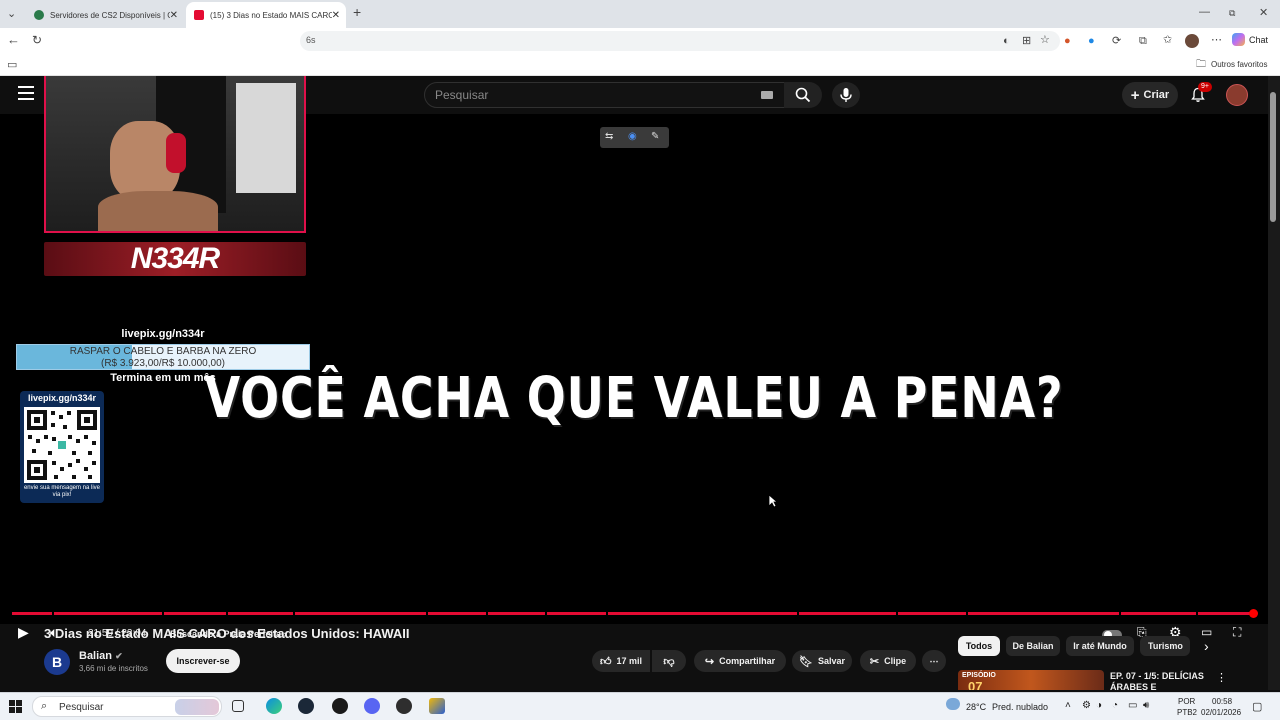 This screenshot has height=720, width=1280. What do you see at coordinates (1116, 41) in the screenshot?
I see `puzzle-icon: ⟳` at bounding box center [1116, 41].